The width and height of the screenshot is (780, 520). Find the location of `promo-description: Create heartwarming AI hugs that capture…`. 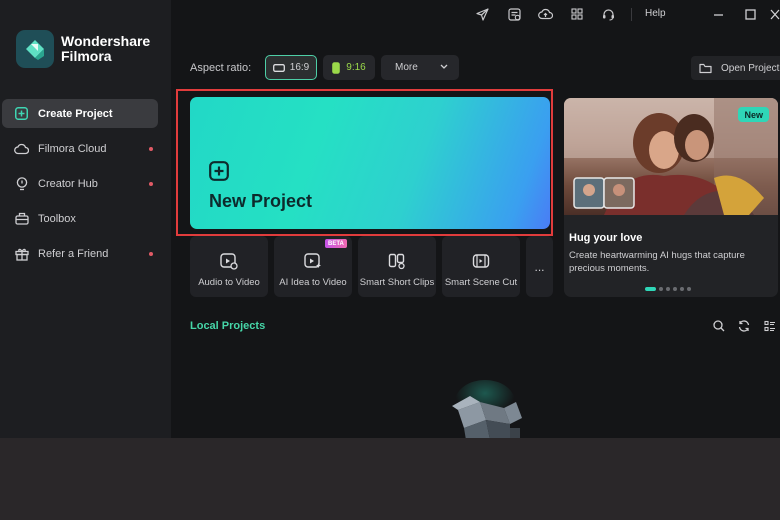

promo-description: Create heartwarming AI hugs that capture… is located at coordinates (657, 262).